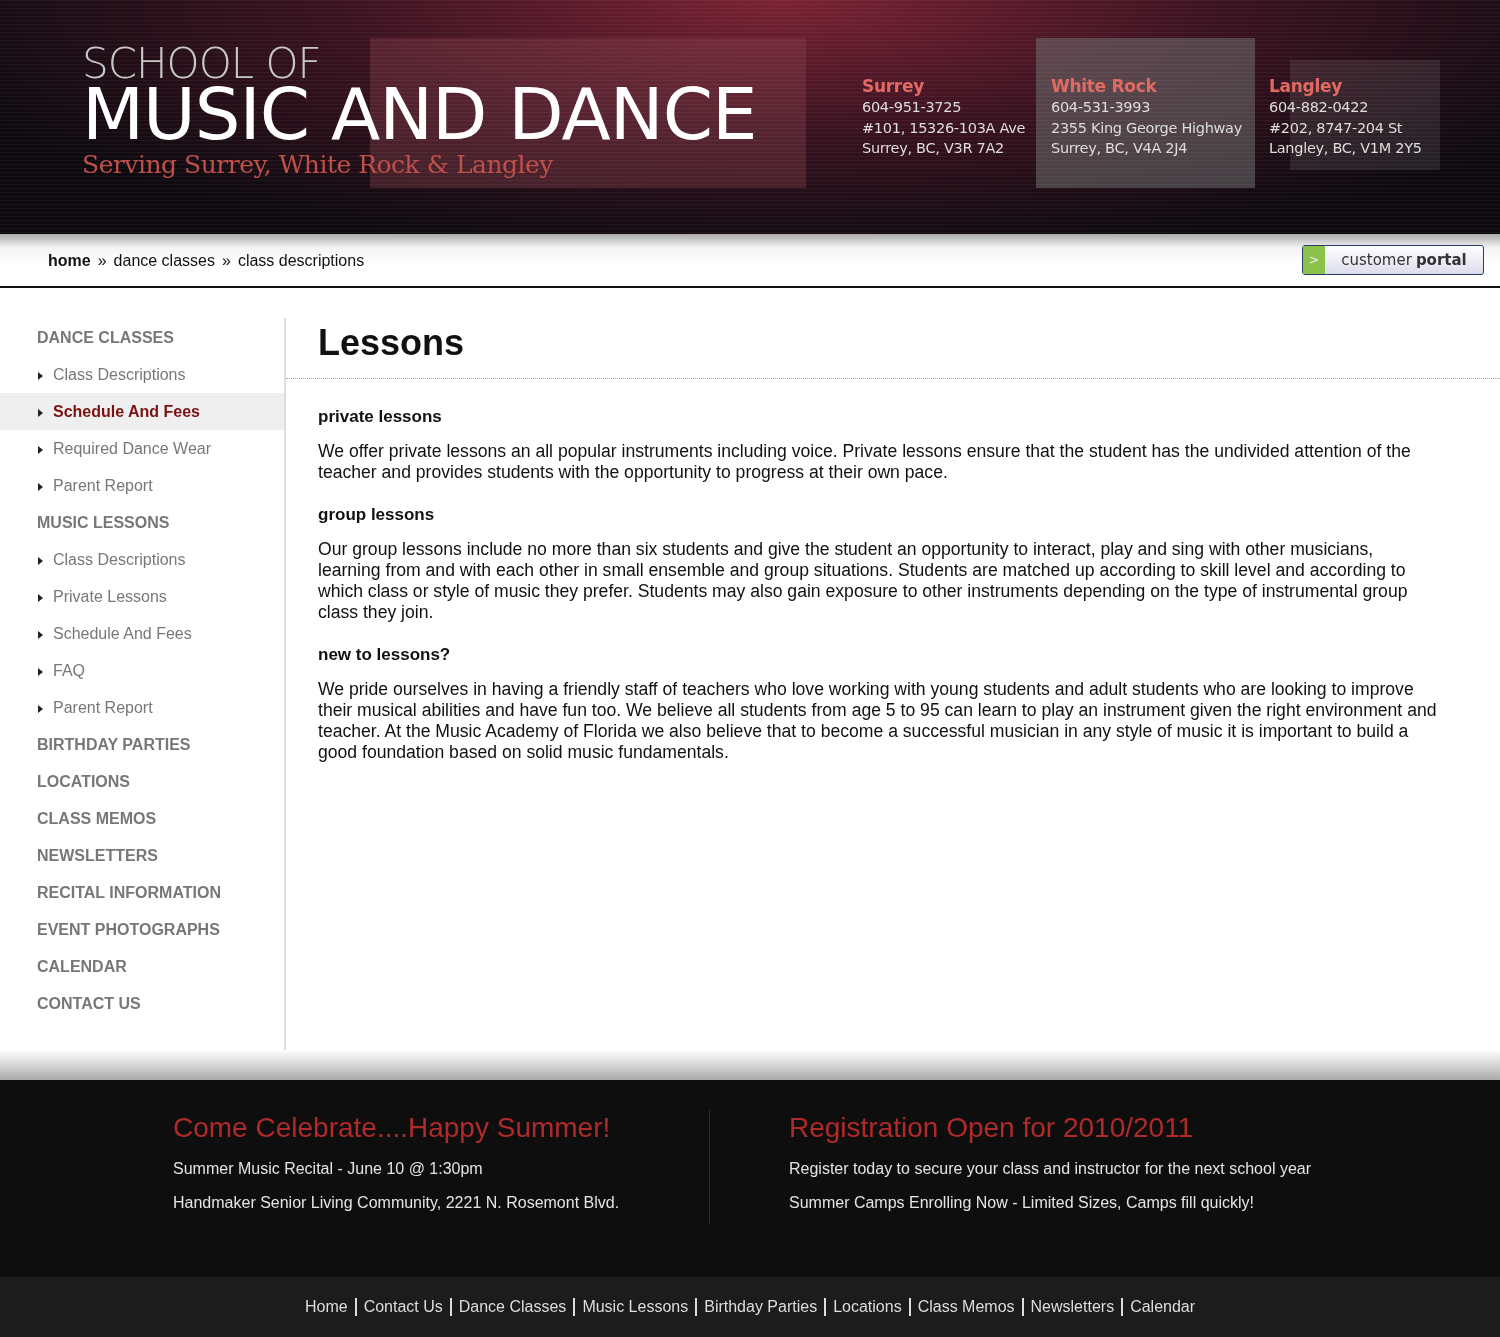 The height and width of the screenshot is (1337, 1500). What do you see at coordinates (1319, 107) in the screenshot?
I see `location-phone: 604-882-0422` at bounding box center [1319, 107].